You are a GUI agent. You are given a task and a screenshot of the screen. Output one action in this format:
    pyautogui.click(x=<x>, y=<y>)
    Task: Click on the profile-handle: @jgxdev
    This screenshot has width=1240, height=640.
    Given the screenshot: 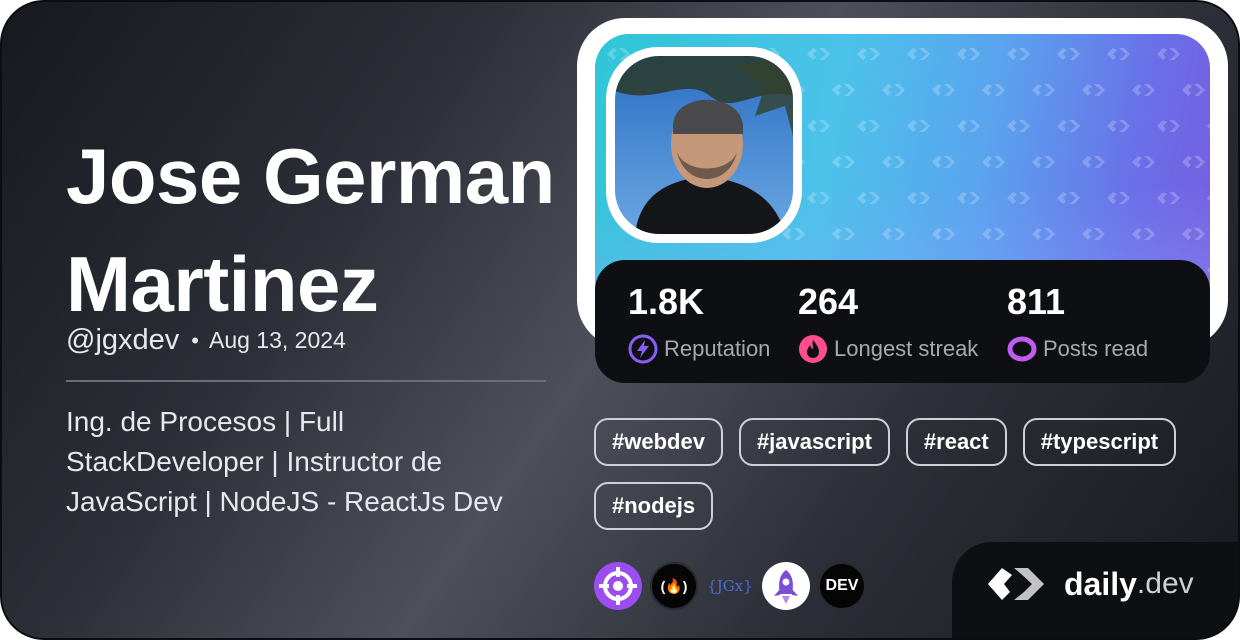 What is the action you would take?
    pyautogui.click(x=123, y=340)
    